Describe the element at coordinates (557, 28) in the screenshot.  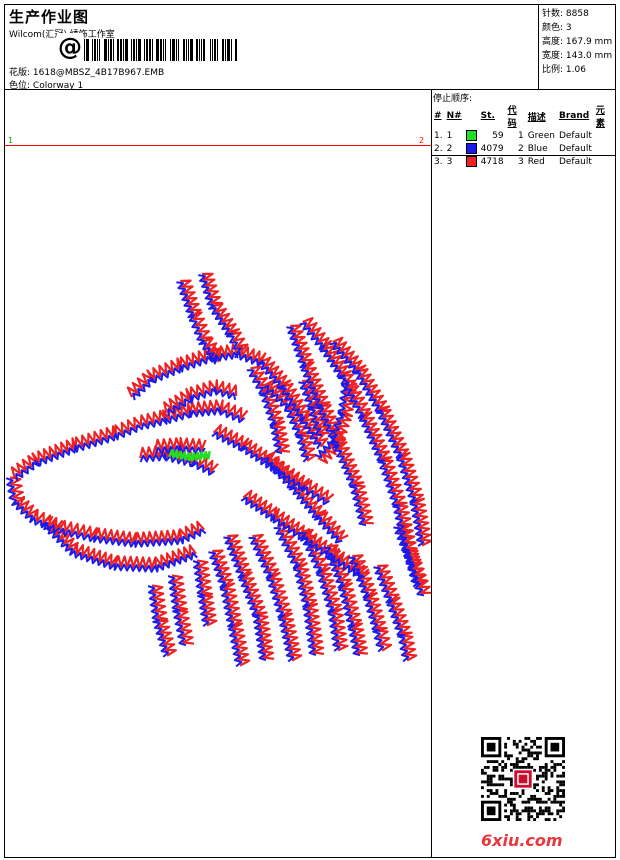
I see `stat-colors: 颜色: 3` at that location.